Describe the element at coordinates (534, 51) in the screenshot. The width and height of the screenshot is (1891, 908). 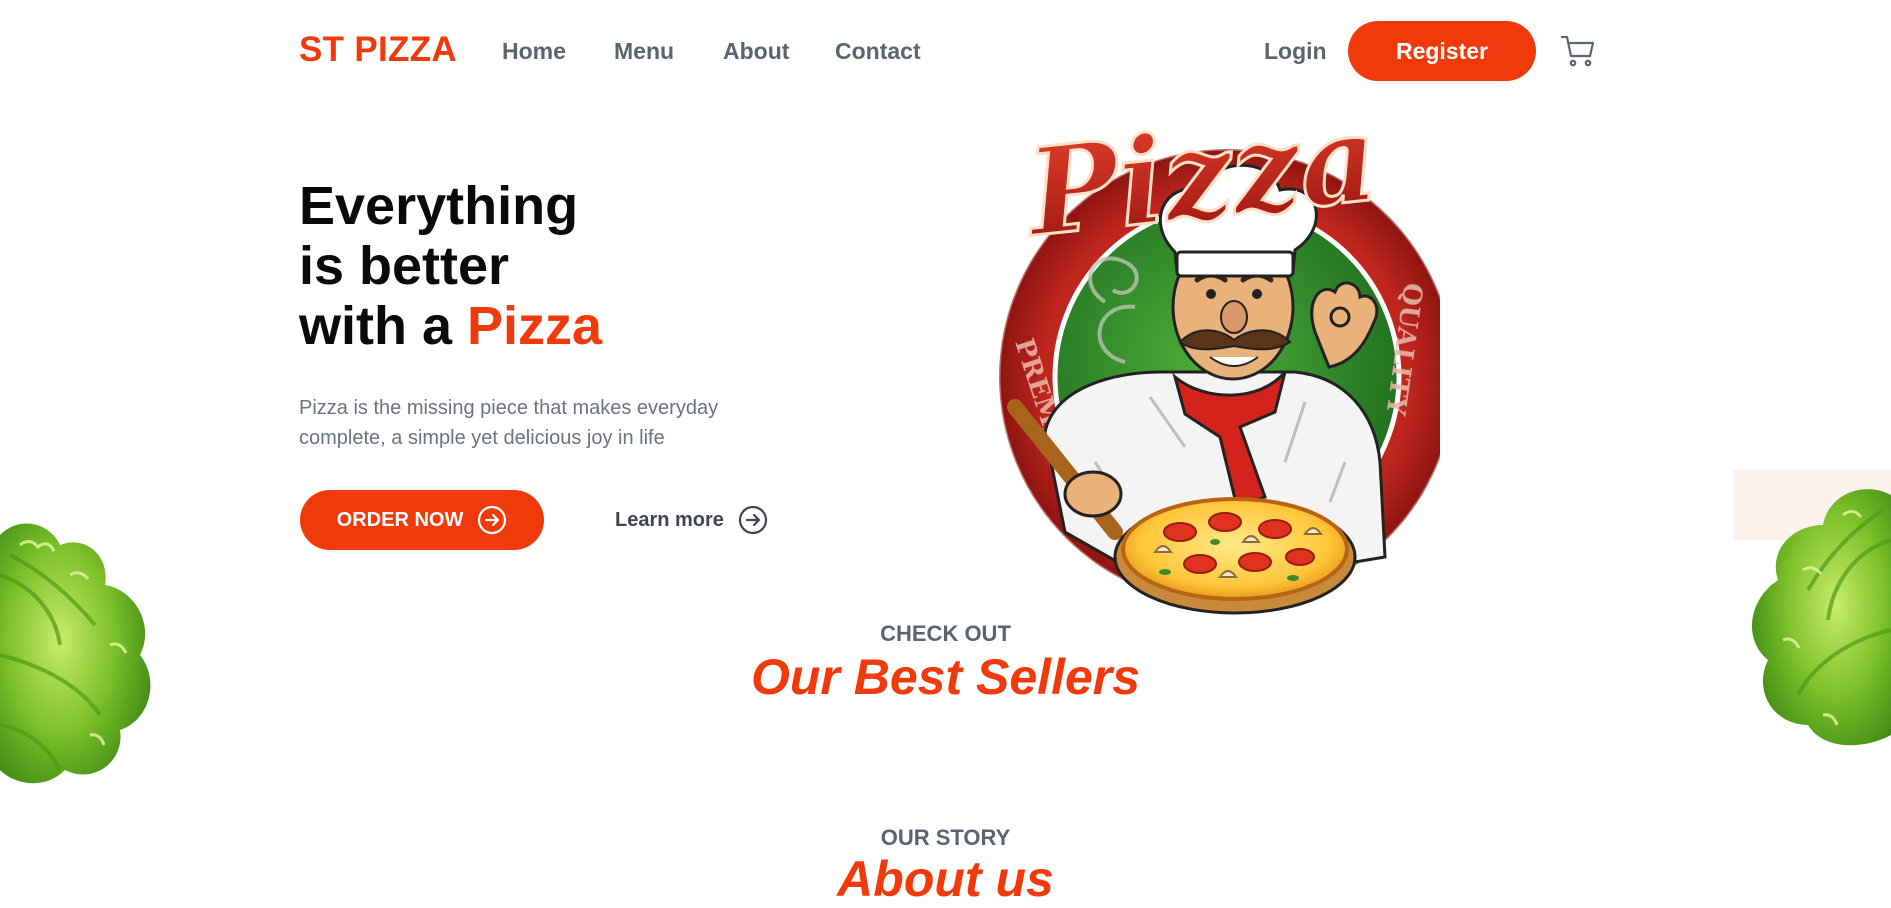
I see `nav-home: Home` at that location.